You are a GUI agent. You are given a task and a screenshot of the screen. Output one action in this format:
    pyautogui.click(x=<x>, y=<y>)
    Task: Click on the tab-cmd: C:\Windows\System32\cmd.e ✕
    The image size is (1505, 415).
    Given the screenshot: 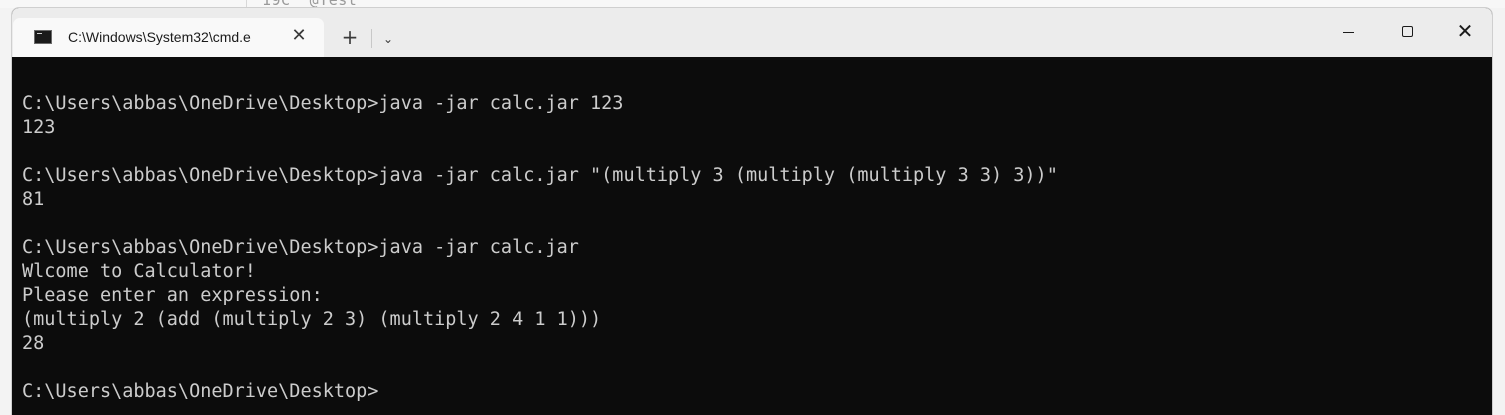 What is the action you would take?
    pyautogui.click(x=168, y=37)
    